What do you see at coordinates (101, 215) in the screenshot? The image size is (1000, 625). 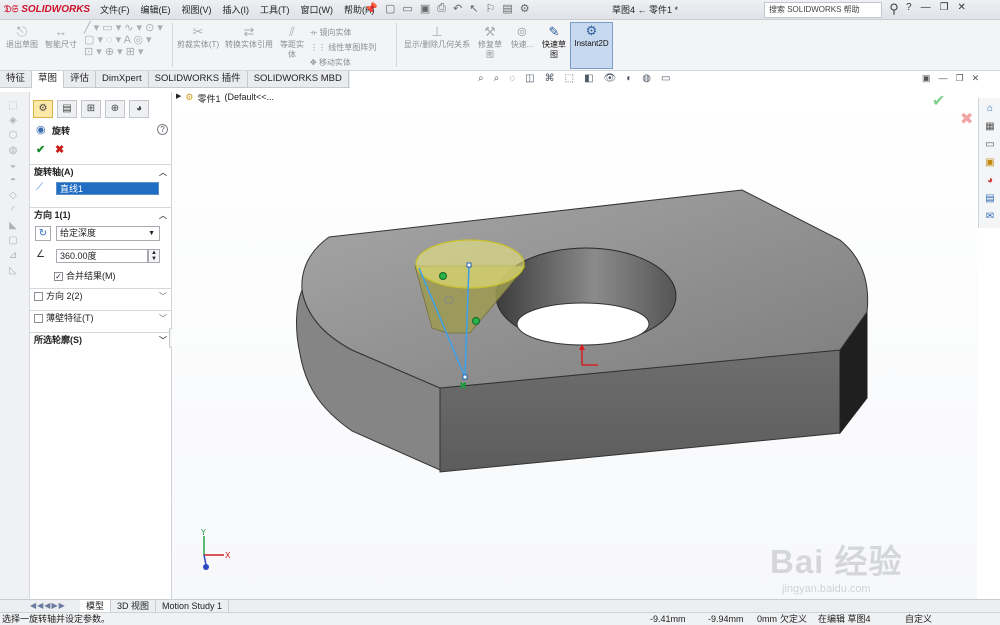 I see `direction1-group: 方向 1(1) ︿` at bounding box center [101, 215].